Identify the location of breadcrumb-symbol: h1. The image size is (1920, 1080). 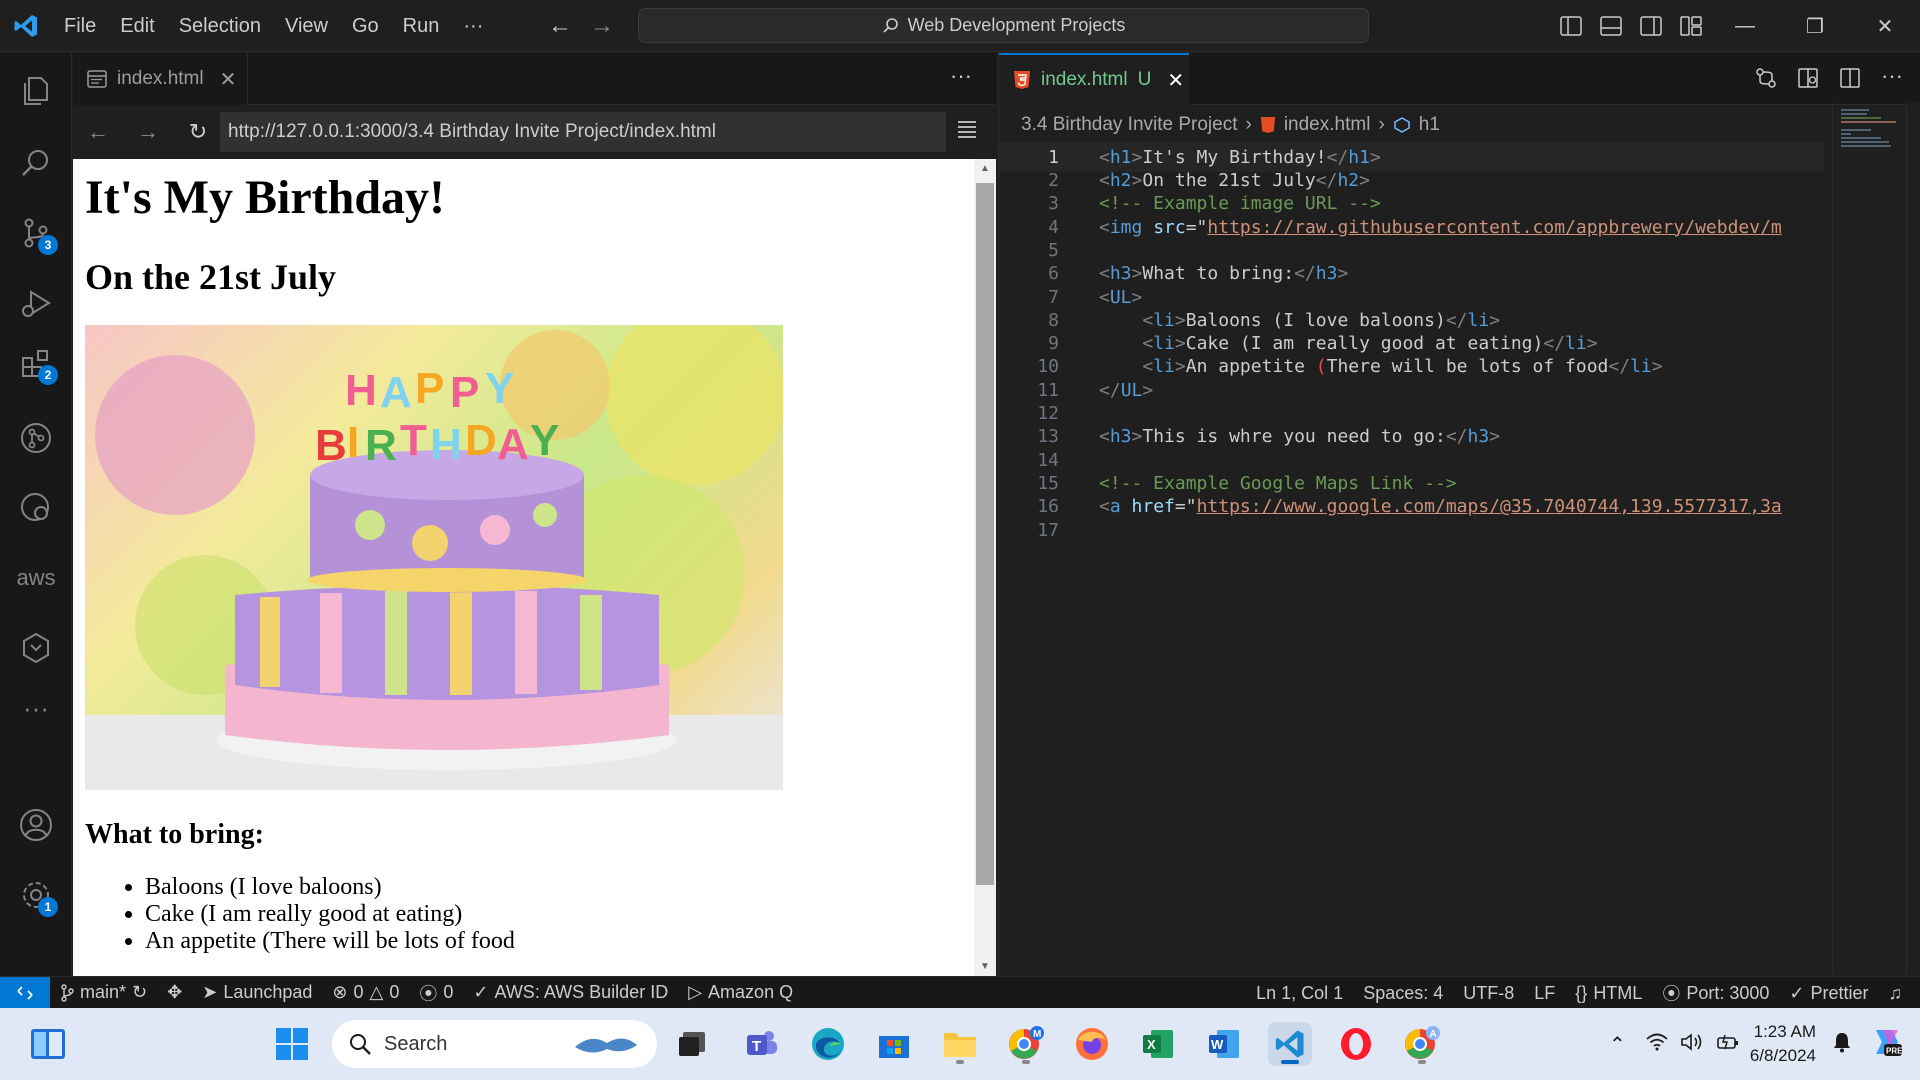
(1429, 125).